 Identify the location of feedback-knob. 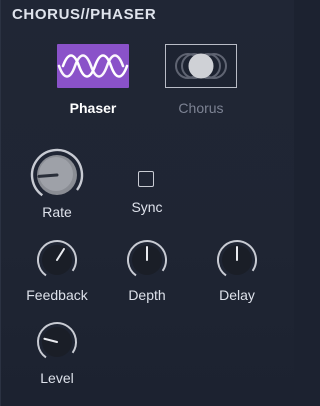
(57, 260).